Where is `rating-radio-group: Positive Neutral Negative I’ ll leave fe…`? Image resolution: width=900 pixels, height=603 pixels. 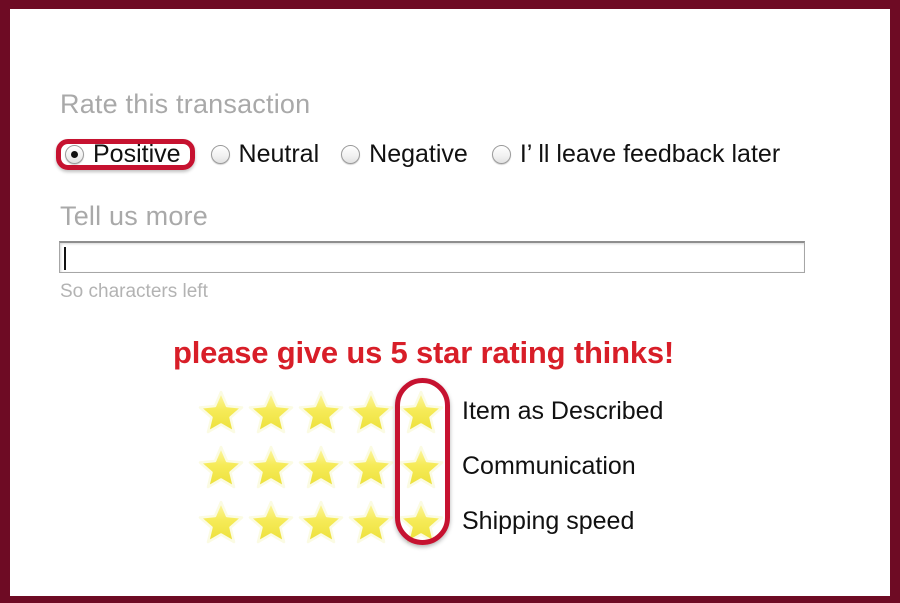 rating-radio-group: Positive Neutral Negative I’ ll leave fe… is located at coordinates (418, 154).